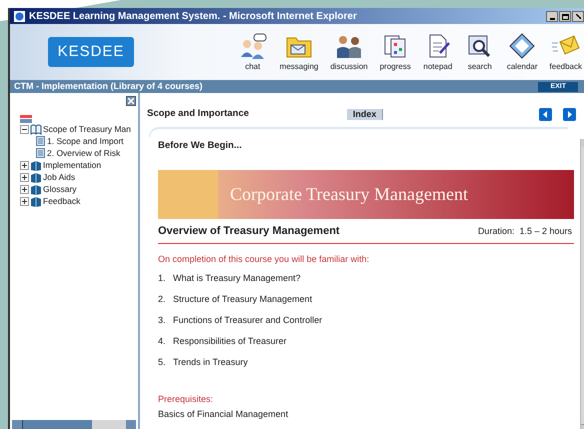 This screenshot has height=429, width=584. I want to click on prerequisites-label: Prerequisites:, so click(186, 399).